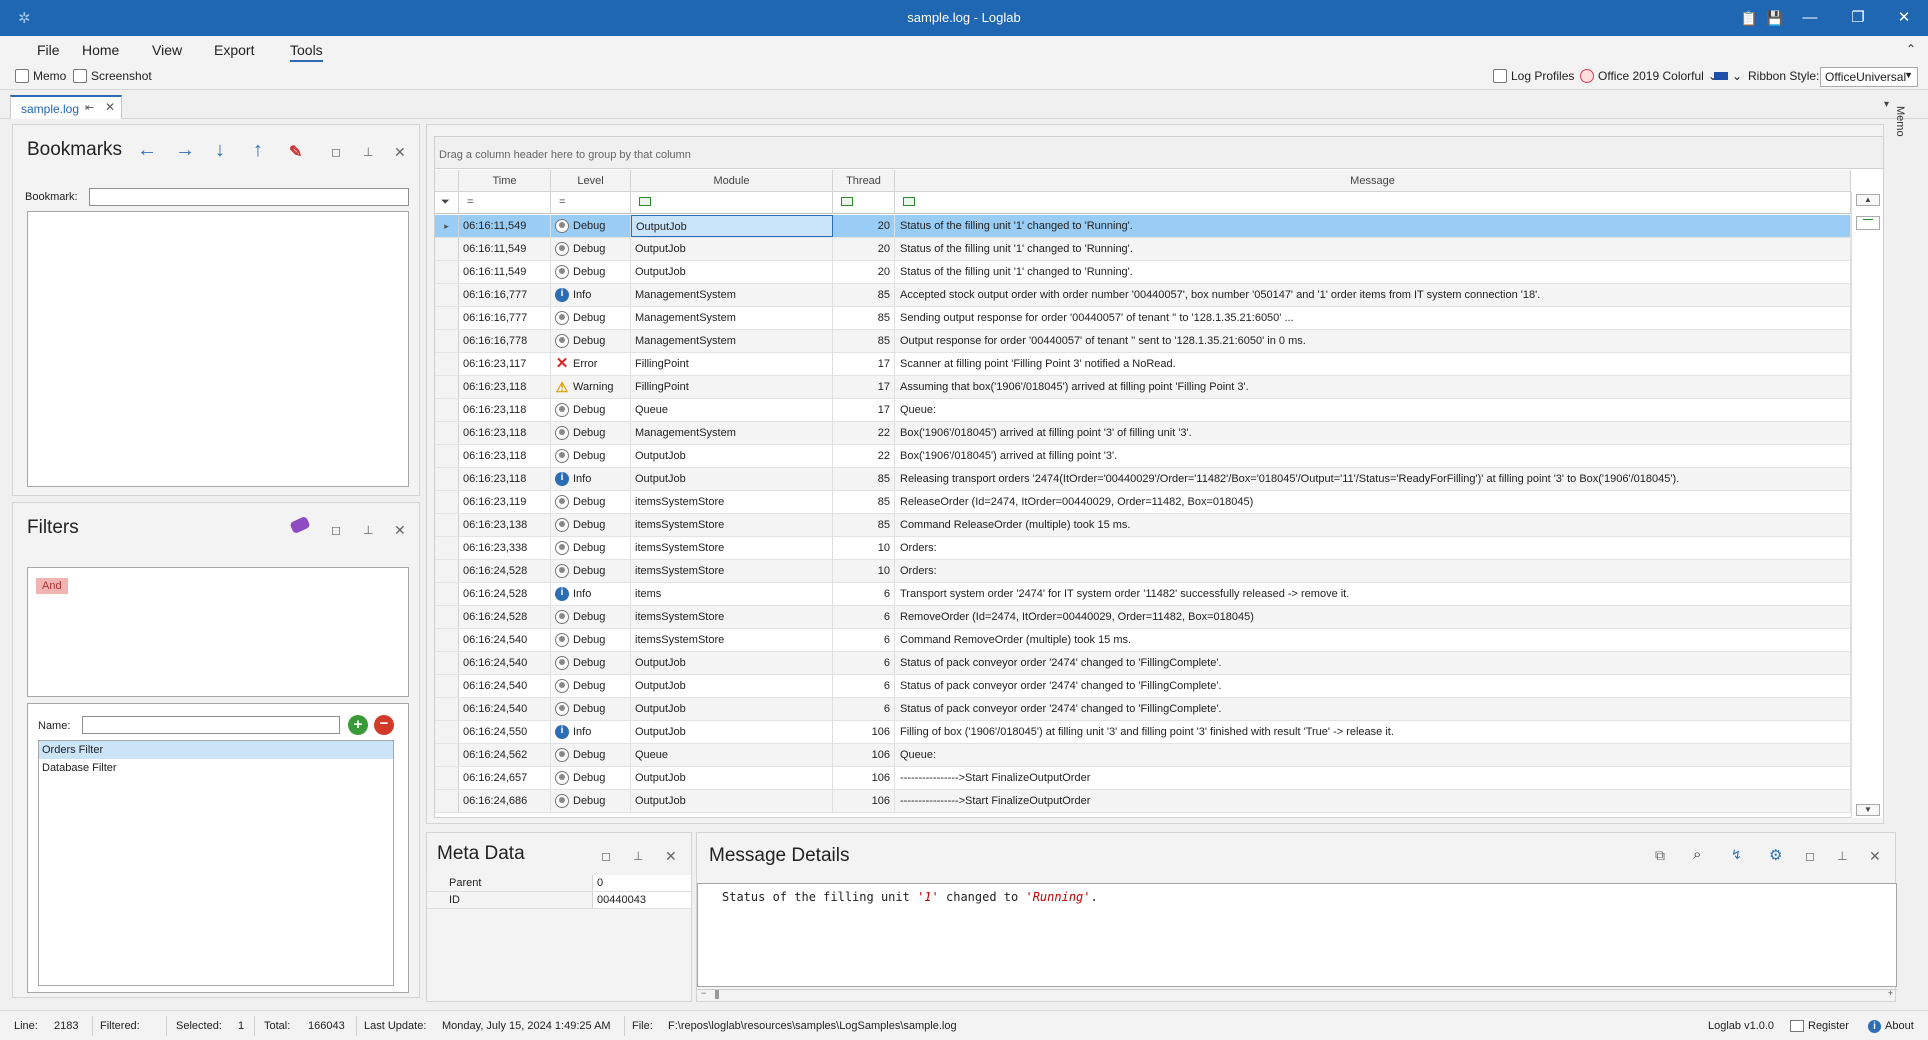 The height and width of the screenshot is (1040, 1928). Describe the element at coordinates (505, 249) in the screenshot. I see `cell-time: 06:16:11,549` at that location.